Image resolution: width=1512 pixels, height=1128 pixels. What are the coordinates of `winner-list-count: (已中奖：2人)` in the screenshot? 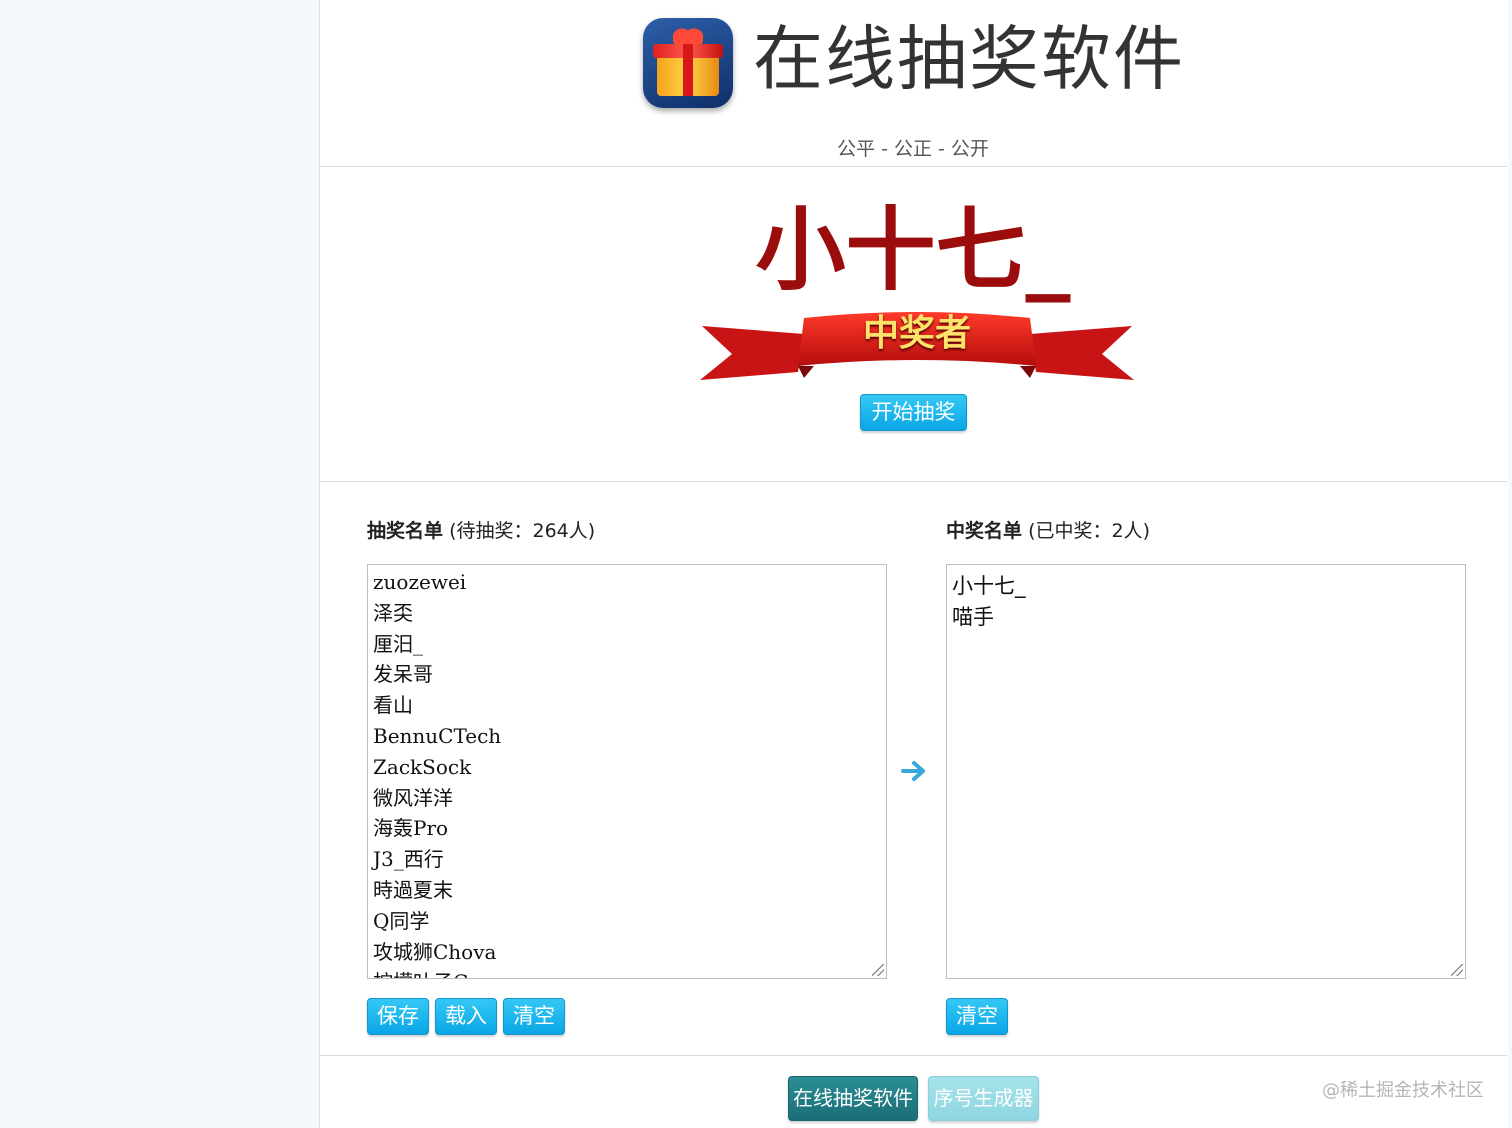 It's located at (1089, 531).